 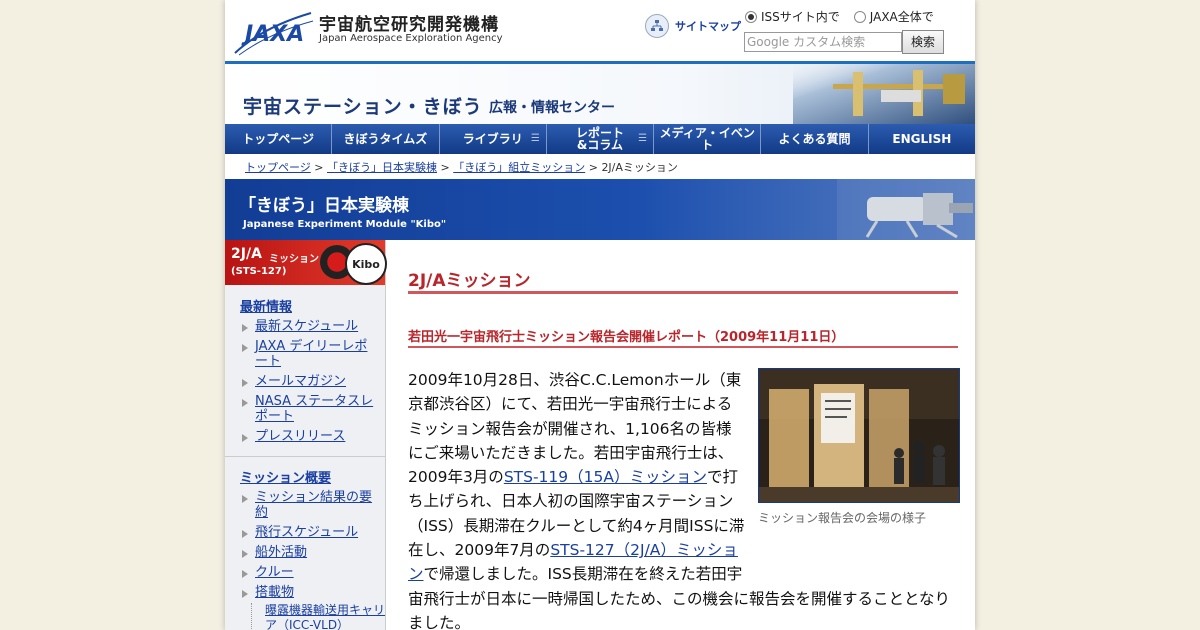 What do you see at coordinates (300, 381) in the screenshot?
I see `sidebar-link: メールマガジン` at bounding box center [300, 381].